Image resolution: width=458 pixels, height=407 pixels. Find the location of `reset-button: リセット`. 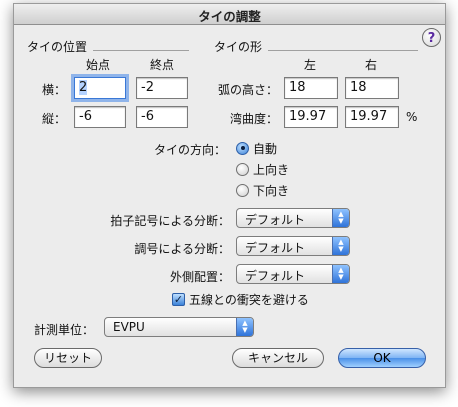

reset-button: リセット is located at coordinates (68, 358).